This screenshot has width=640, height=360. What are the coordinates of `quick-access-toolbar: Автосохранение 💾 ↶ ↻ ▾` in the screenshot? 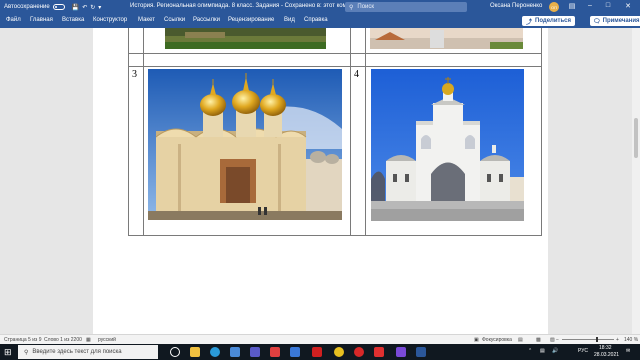 It's located at (50, 7).